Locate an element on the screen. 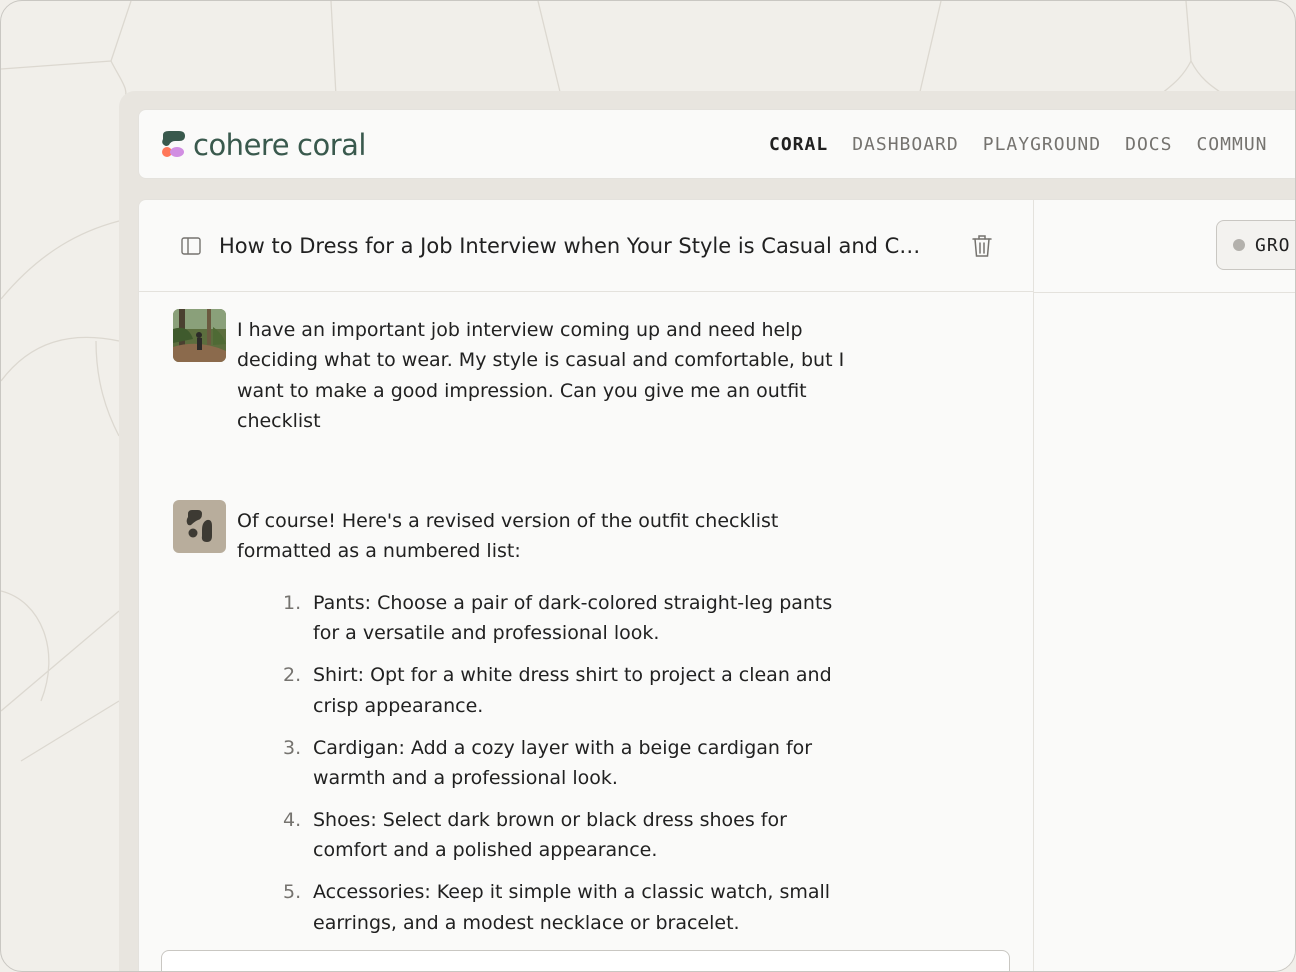  list-number: 3. is located at coordinates (292, 747).